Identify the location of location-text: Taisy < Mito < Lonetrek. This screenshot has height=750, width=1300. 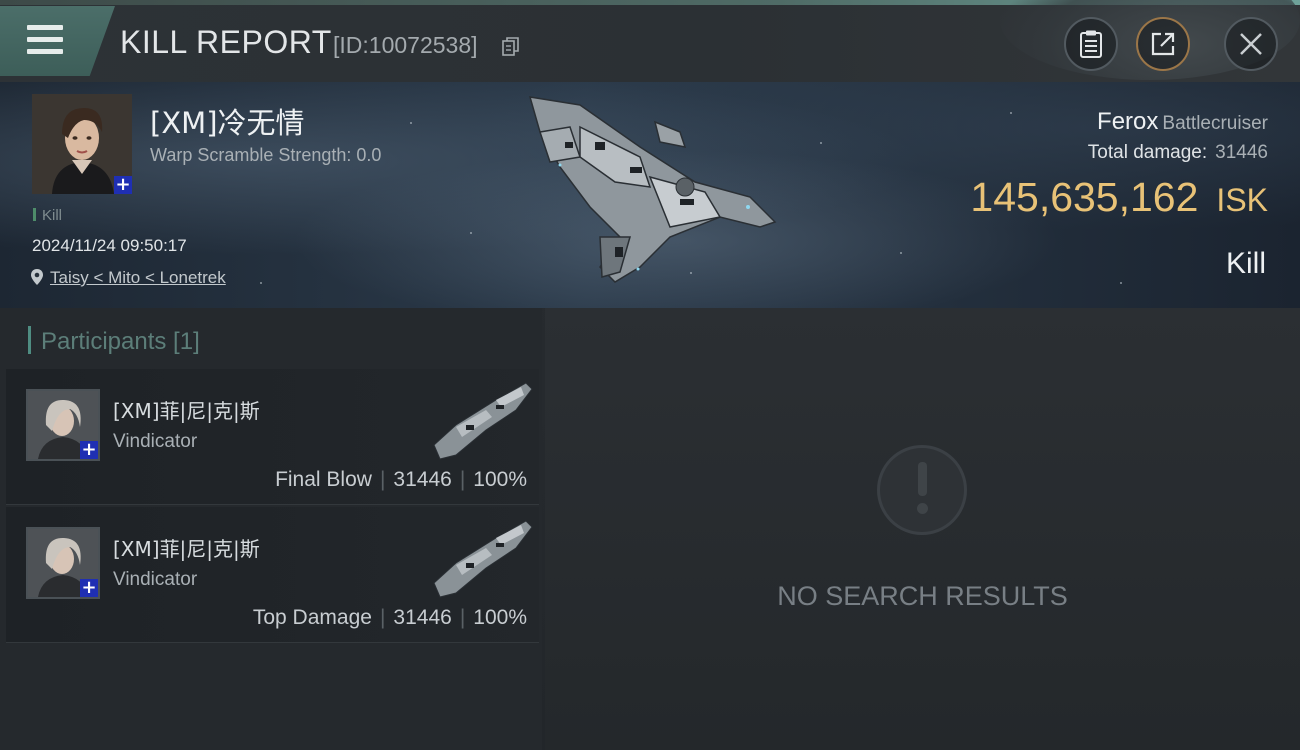
(138, 277).